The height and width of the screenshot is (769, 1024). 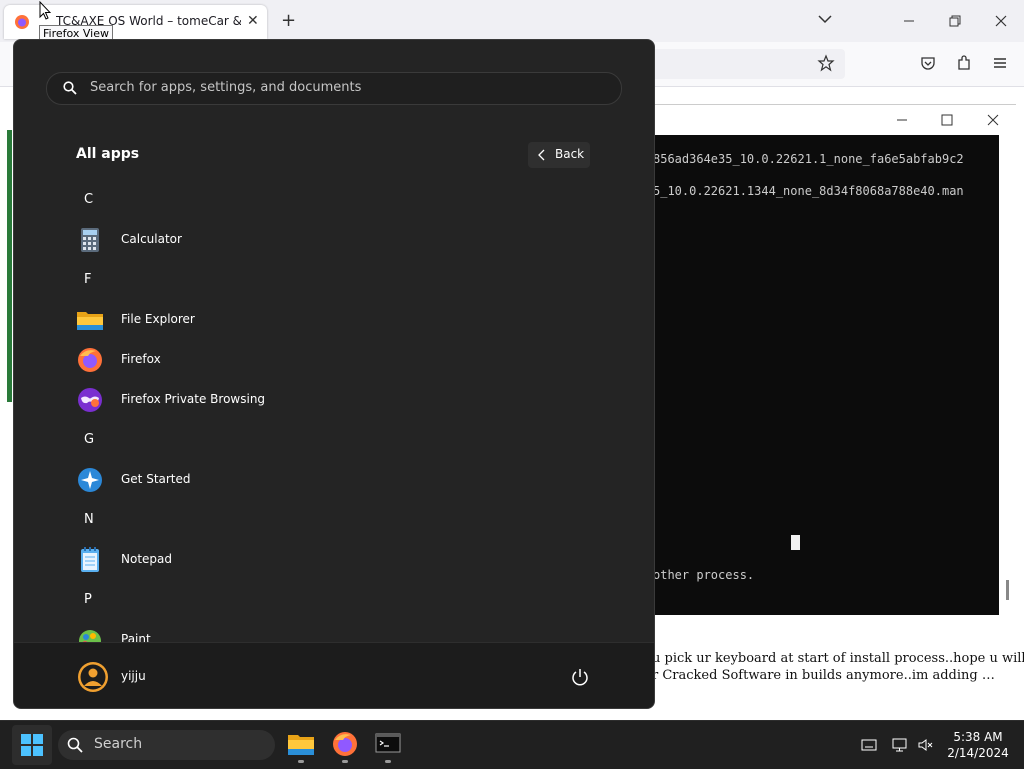 I want to click on taskbar-app-file-explorer, so click(x=301, y=745).